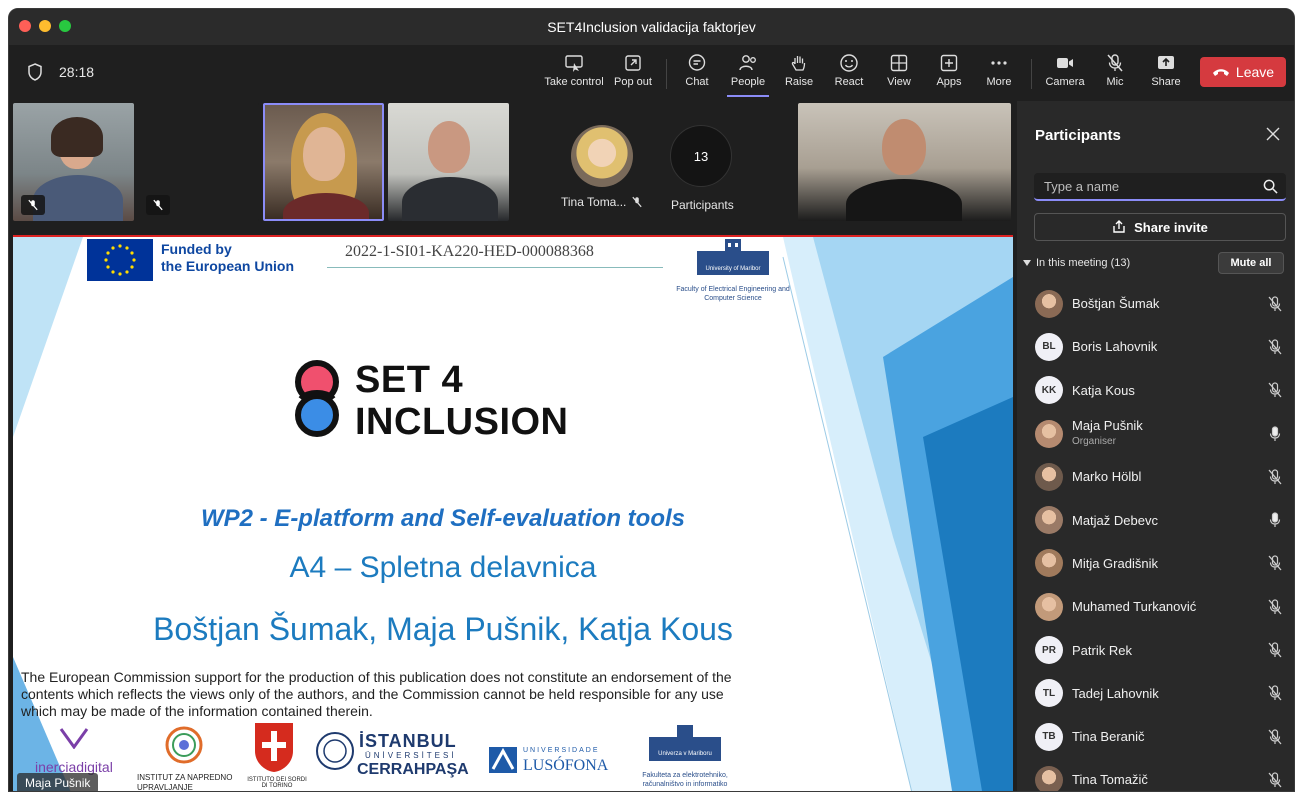  What do you see at coordinates (1160, 227) in the screenshot?
I see `share-invite-button: Share invite` at bounding box center [1160, 227].